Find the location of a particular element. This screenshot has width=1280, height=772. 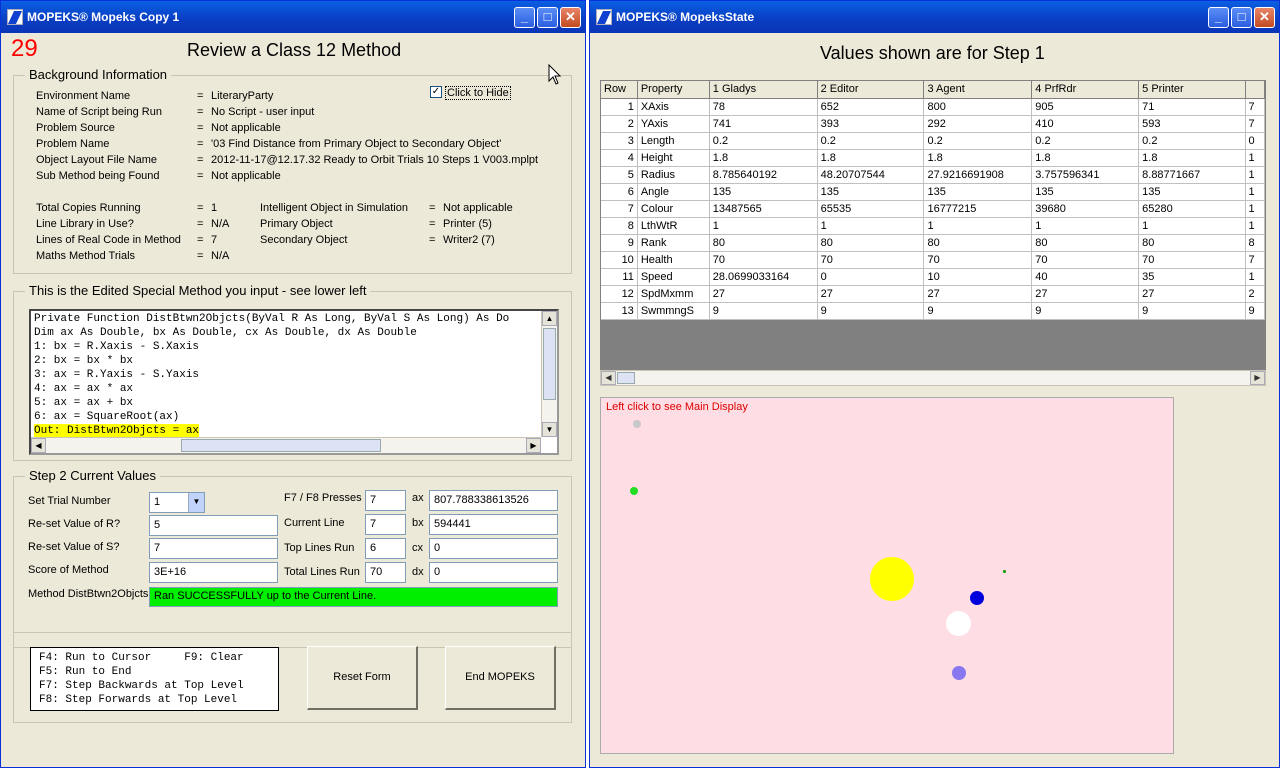

dx-input: 0 is located at coordinates (493, 572).